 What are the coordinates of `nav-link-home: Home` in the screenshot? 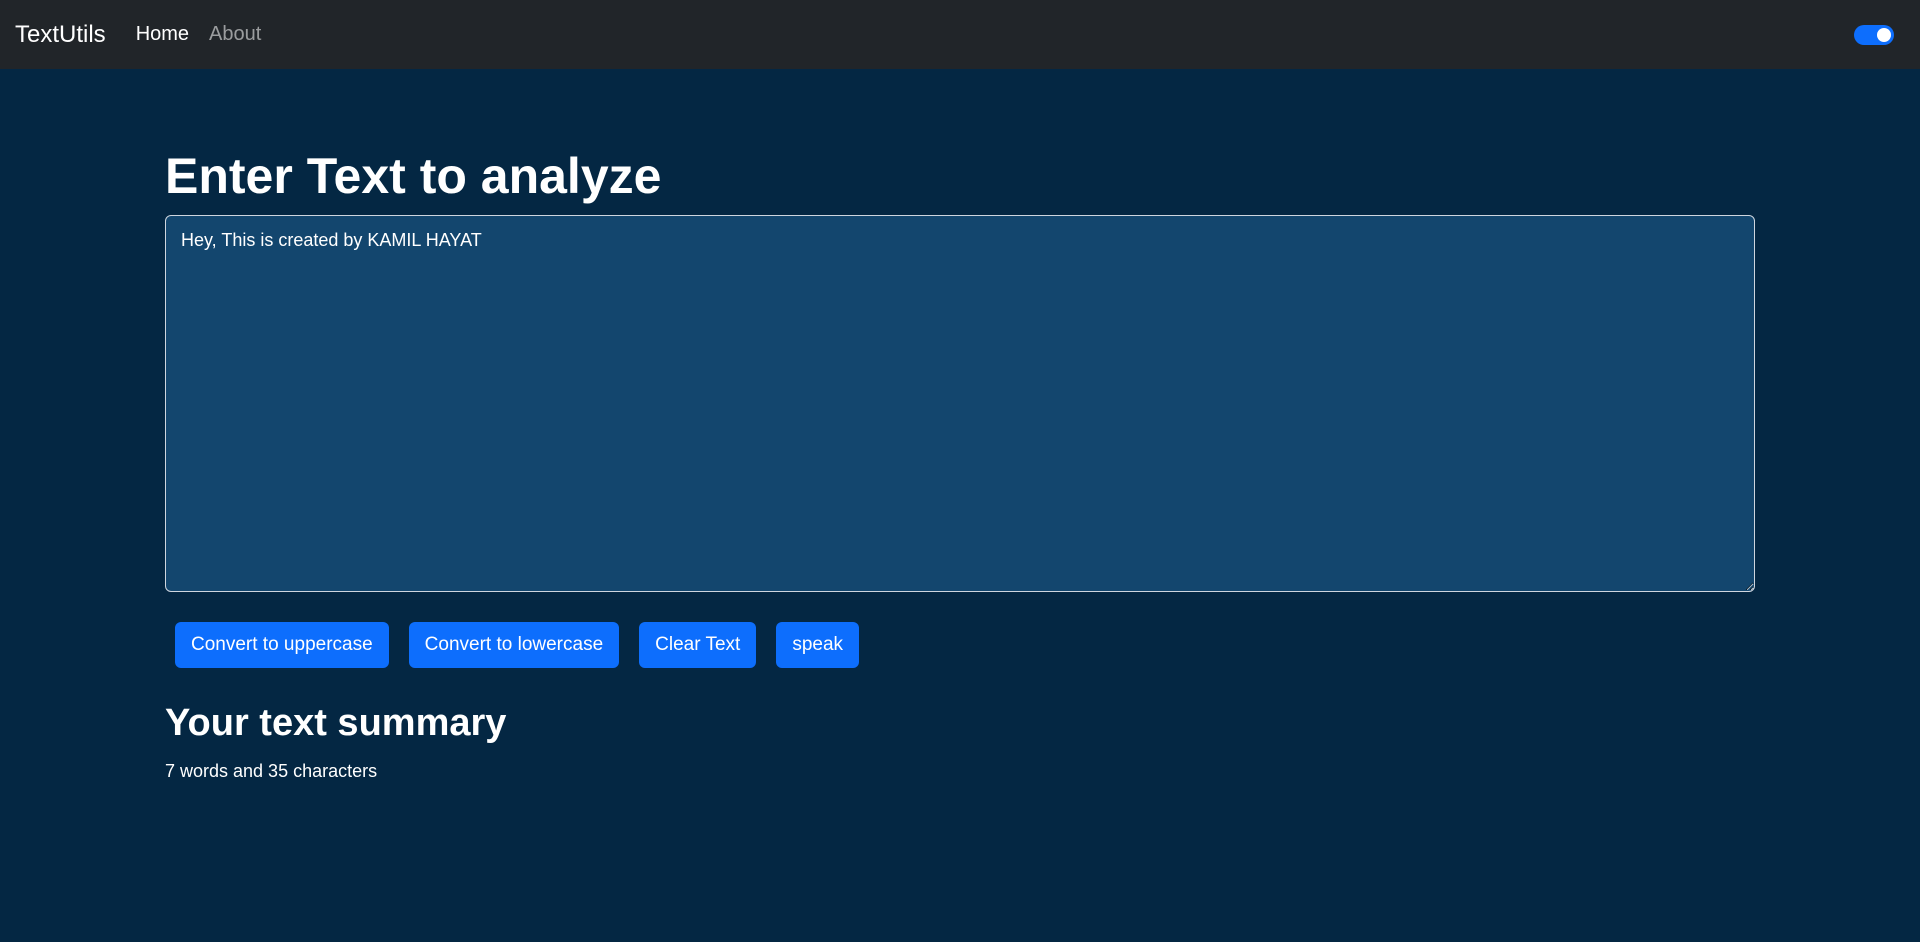 It's located at (162, 34).